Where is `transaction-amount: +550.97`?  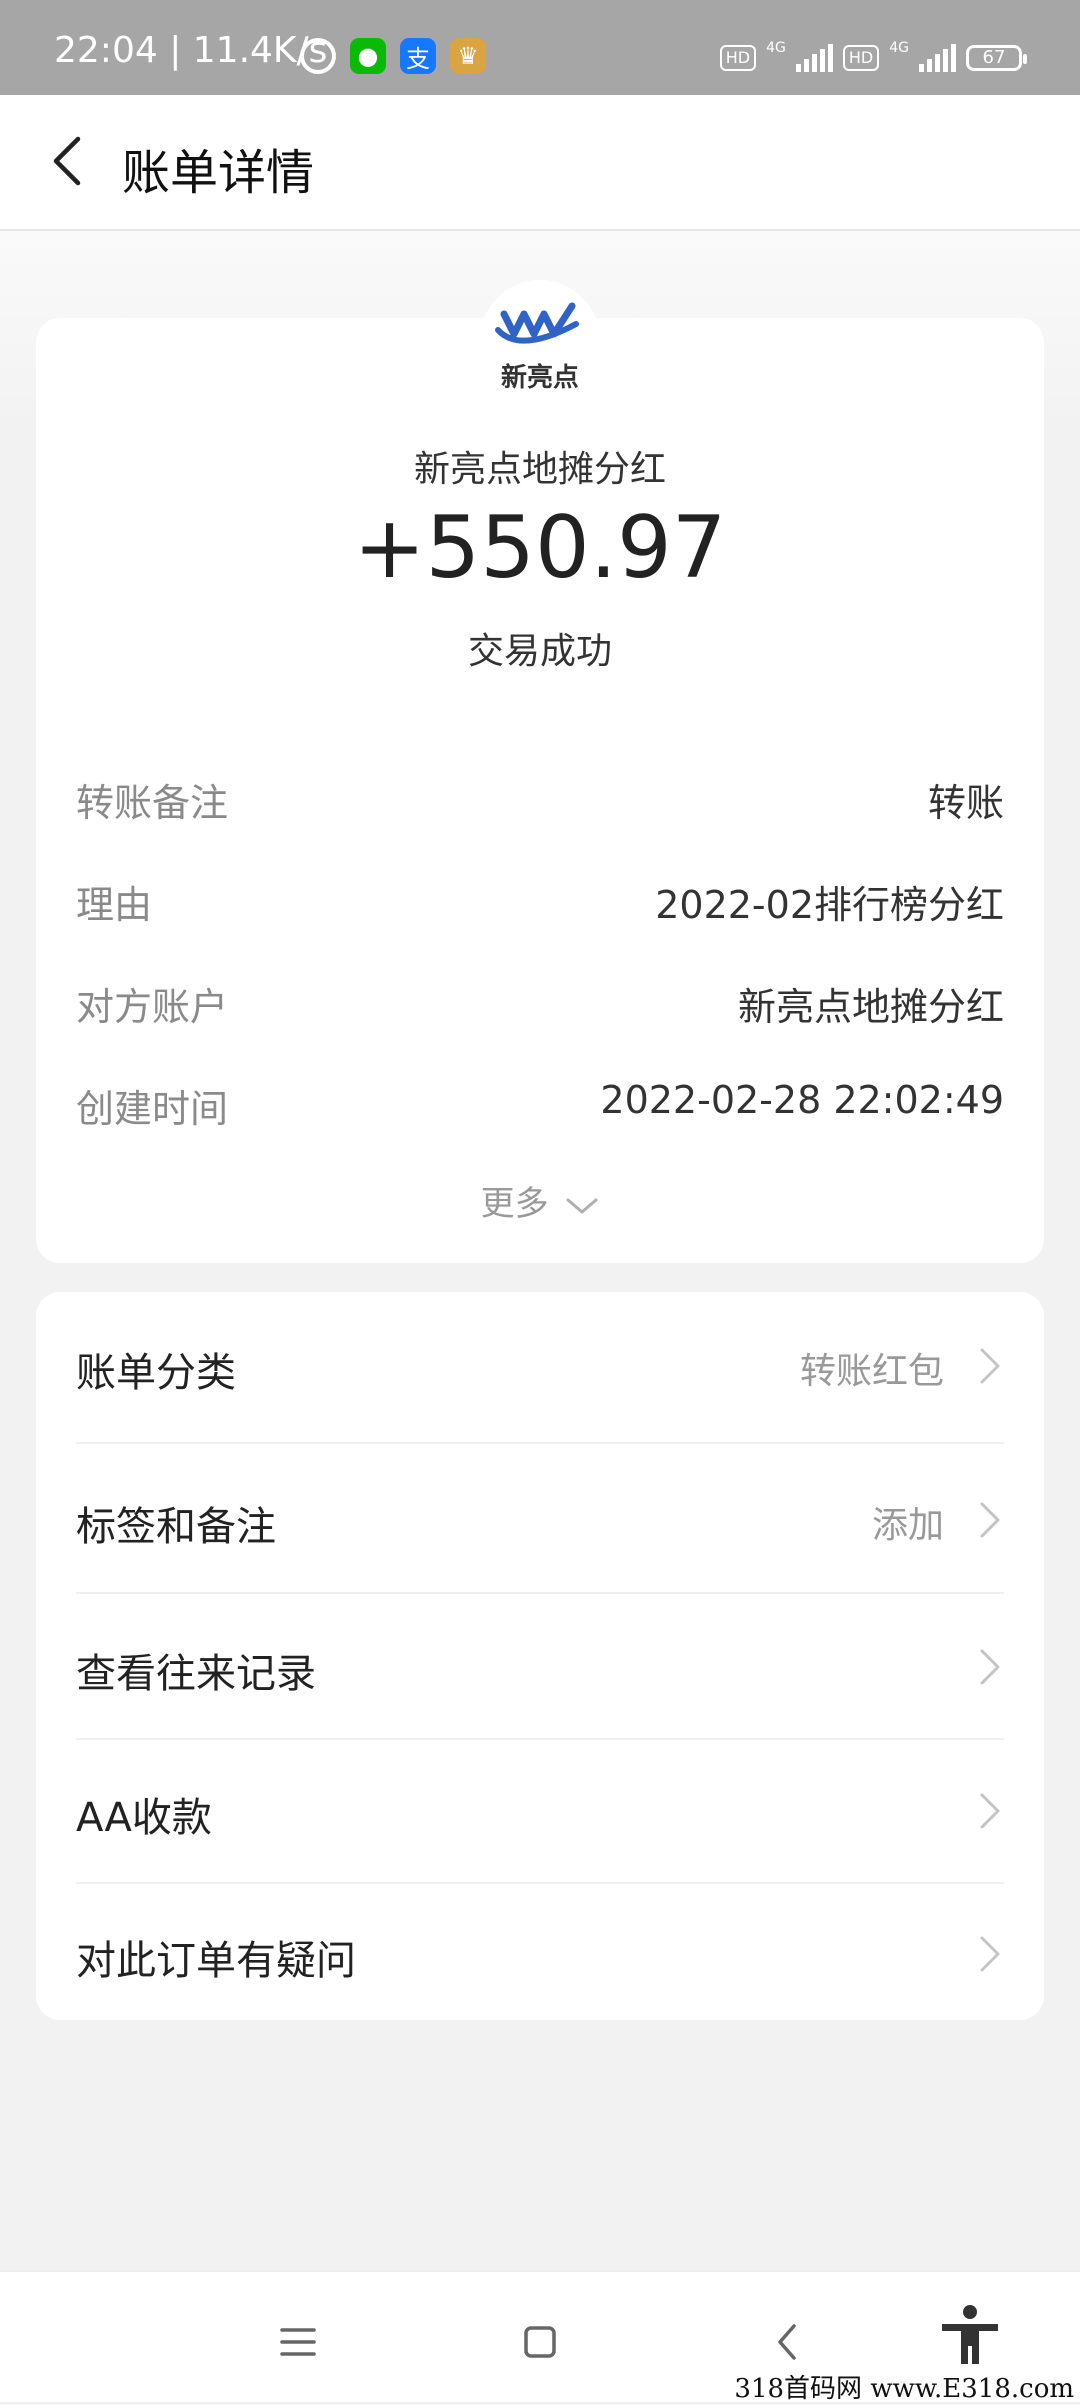
transaction-amount: +550.97 is located at coordinates (540, 548).